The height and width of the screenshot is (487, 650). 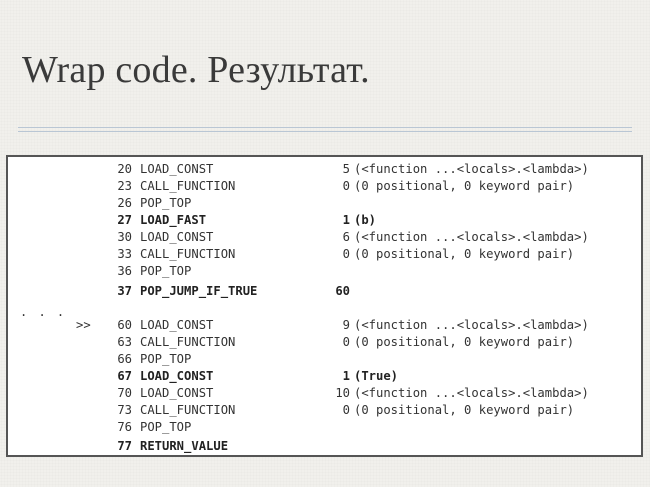 I want to click on instruction-offset: 73, so click(x=124, y=410).